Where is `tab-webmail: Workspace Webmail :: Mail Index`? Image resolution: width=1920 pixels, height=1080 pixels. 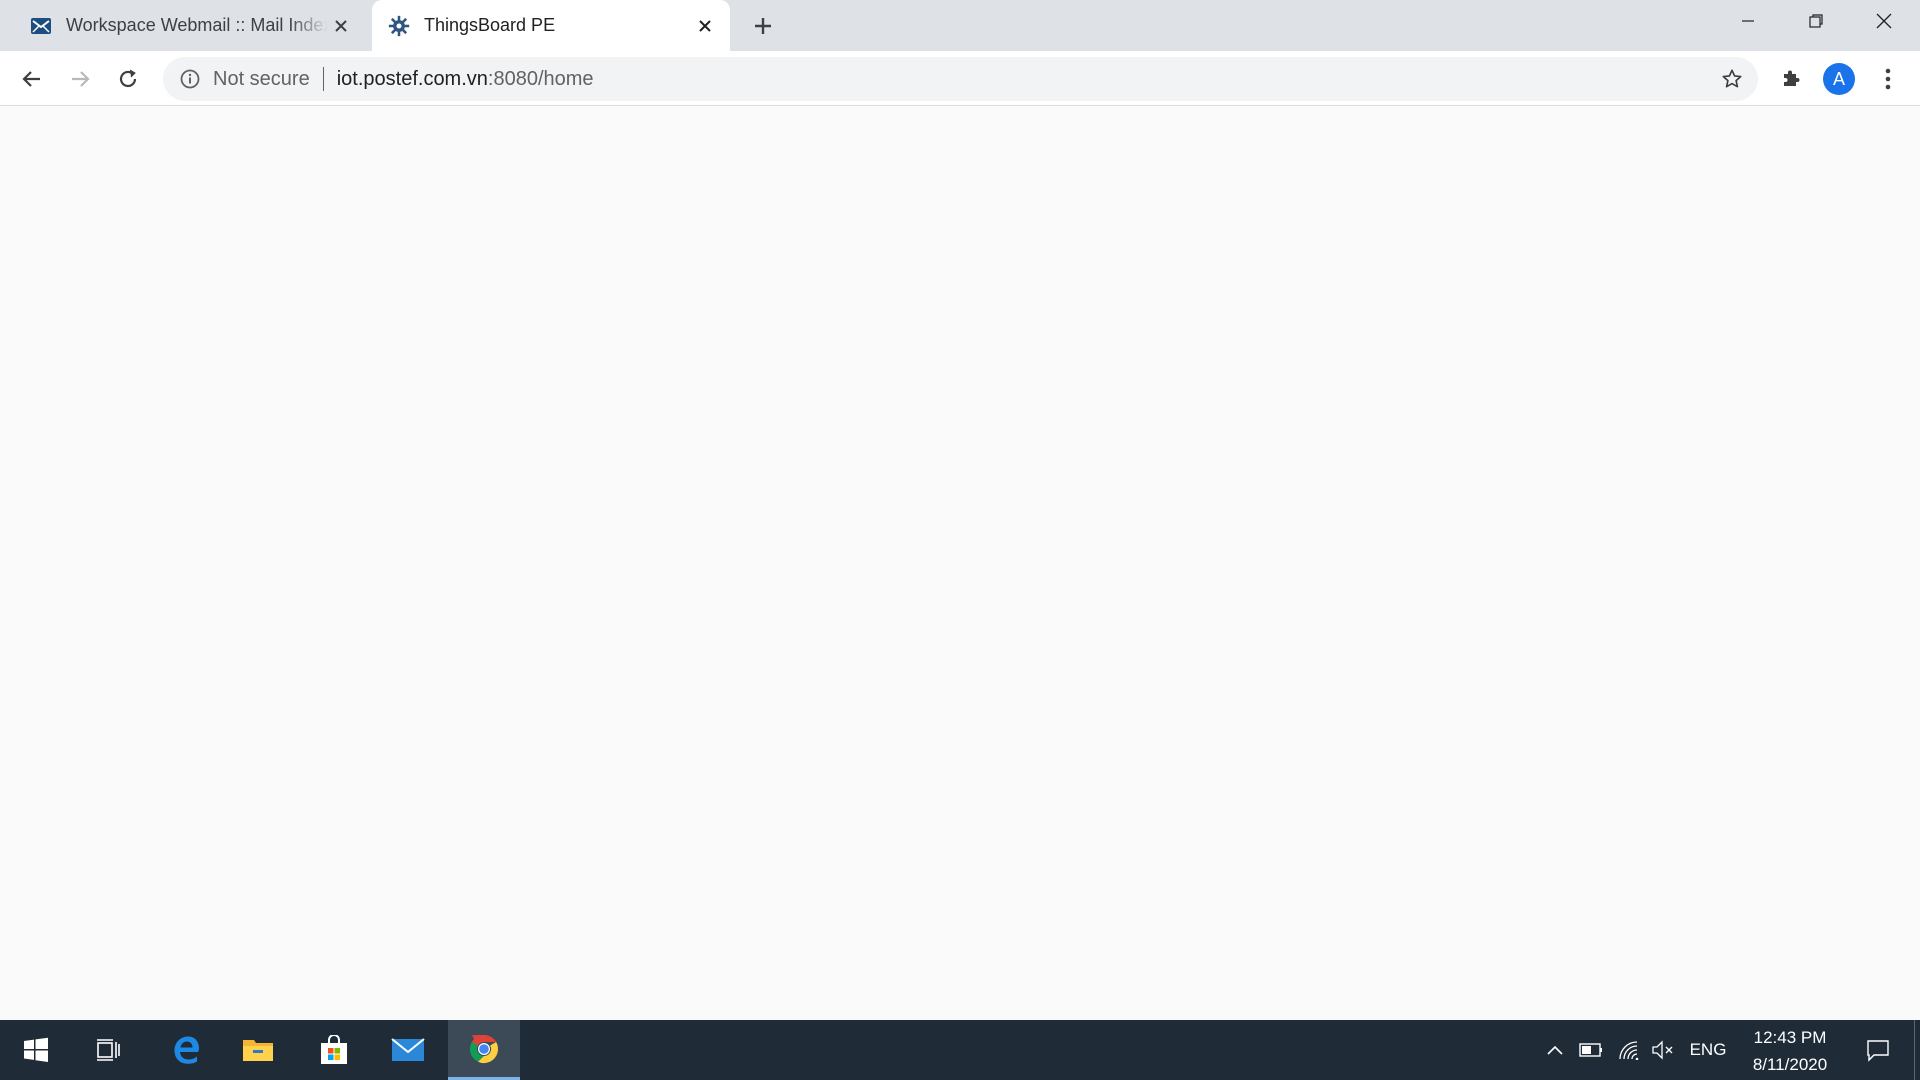
tab-webmail: Workspace Webmail :: Mail Index is located at coordinates (189, 25).